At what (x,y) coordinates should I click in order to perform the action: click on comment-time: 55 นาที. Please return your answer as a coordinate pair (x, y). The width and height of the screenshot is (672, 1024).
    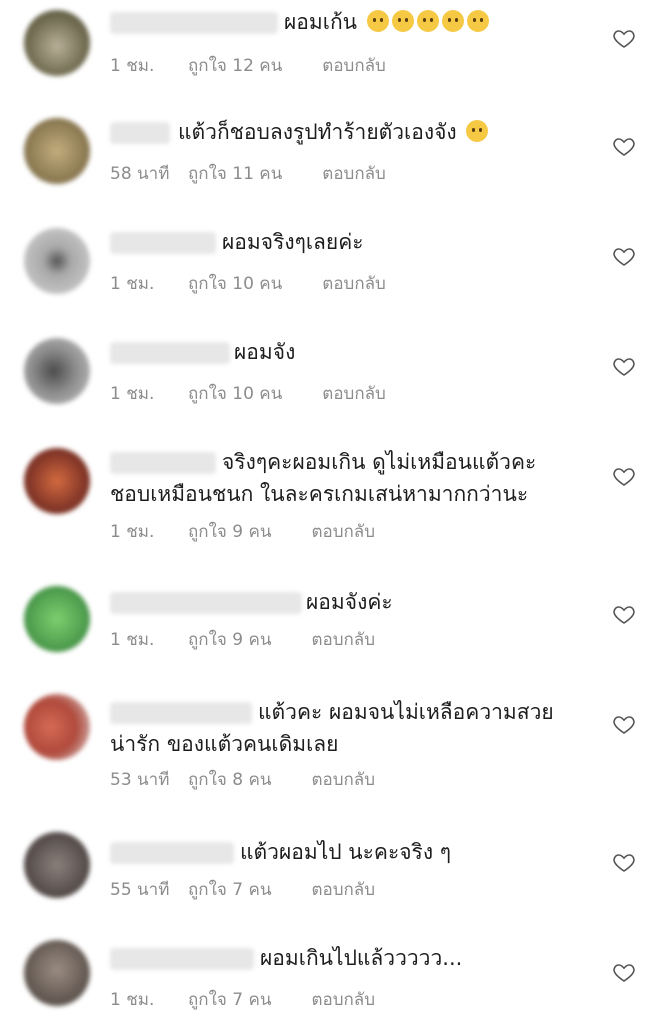
    Looking at the image, I should click on (140, 890).